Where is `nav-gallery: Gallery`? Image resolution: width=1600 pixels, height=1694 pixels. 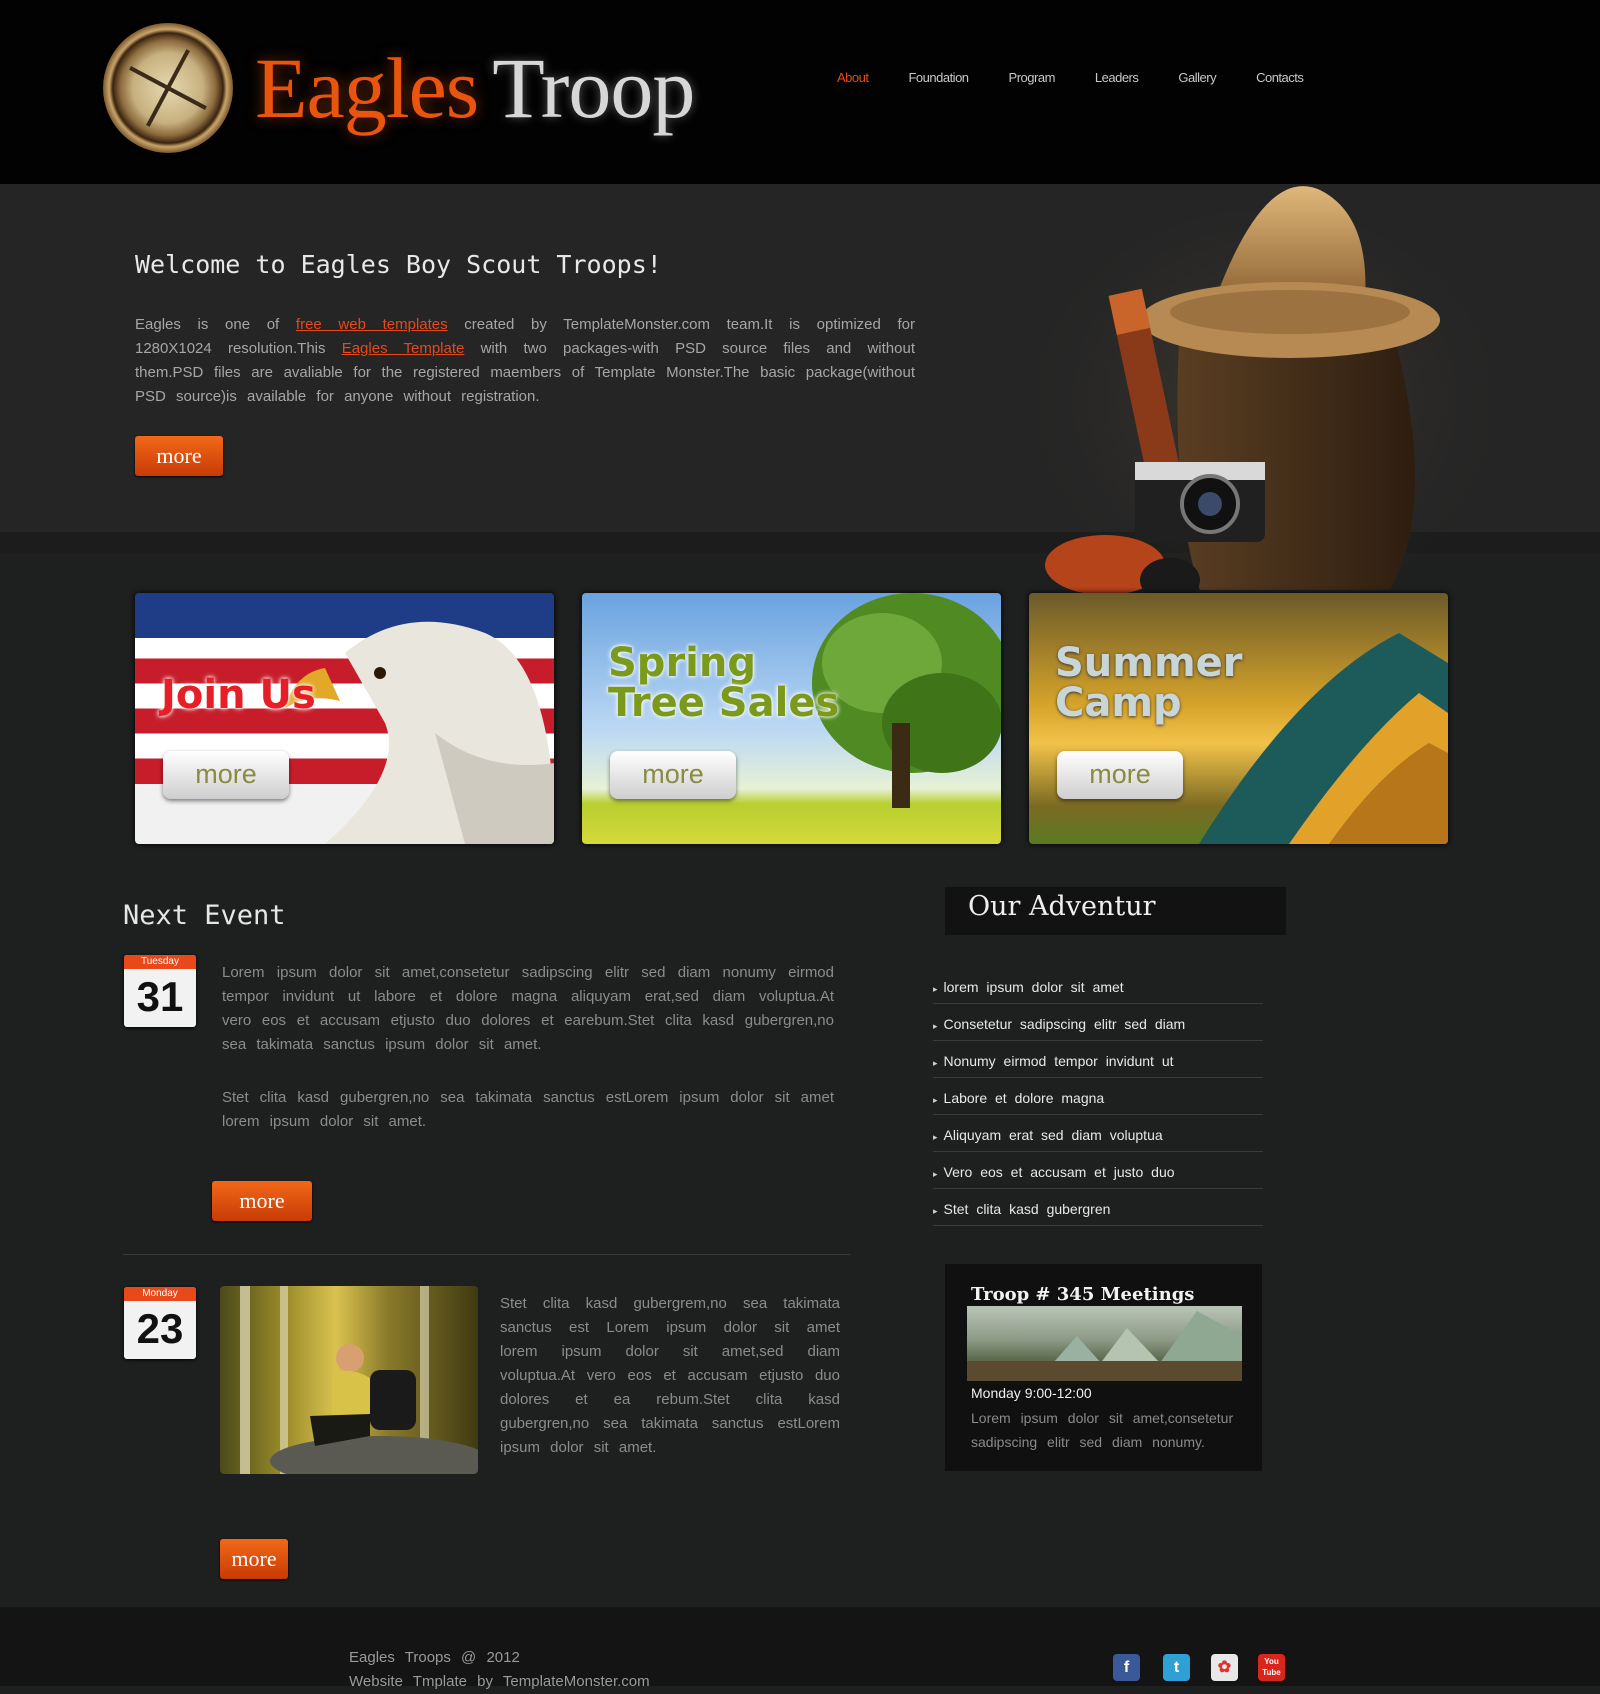 nav-gallery: Gallery is located at coordinates (1197, 77).